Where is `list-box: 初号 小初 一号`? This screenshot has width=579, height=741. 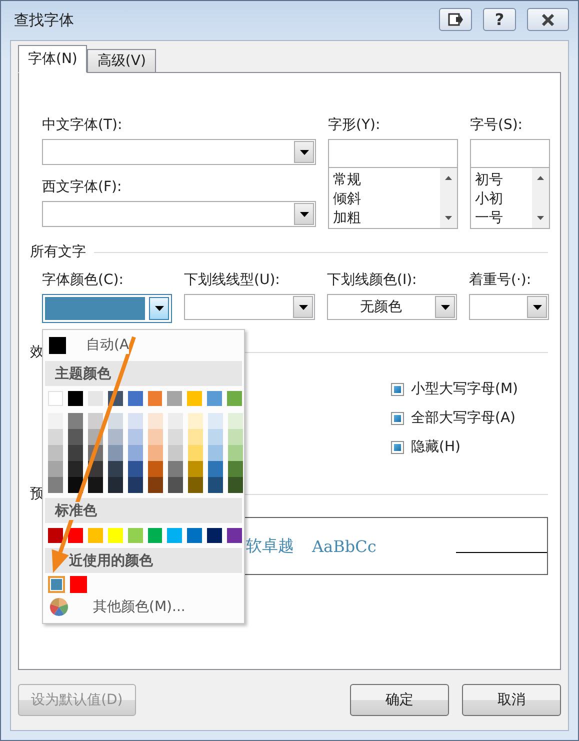 list-box: 初号 小初 一号 is located at coordinates (510, 198).